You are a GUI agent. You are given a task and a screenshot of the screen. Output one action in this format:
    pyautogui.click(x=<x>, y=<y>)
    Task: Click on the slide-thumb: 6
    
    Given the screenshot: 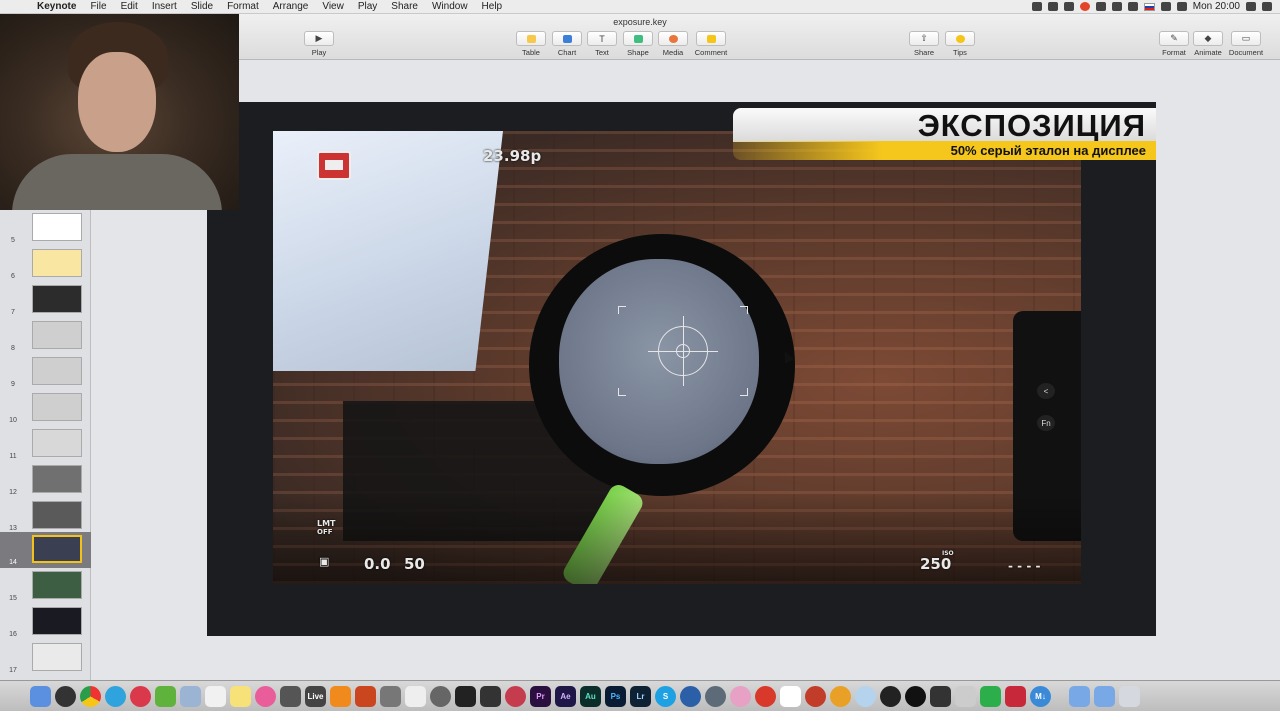 What is the action you would take?
    pyautogui.click(x=45, y=264)
    